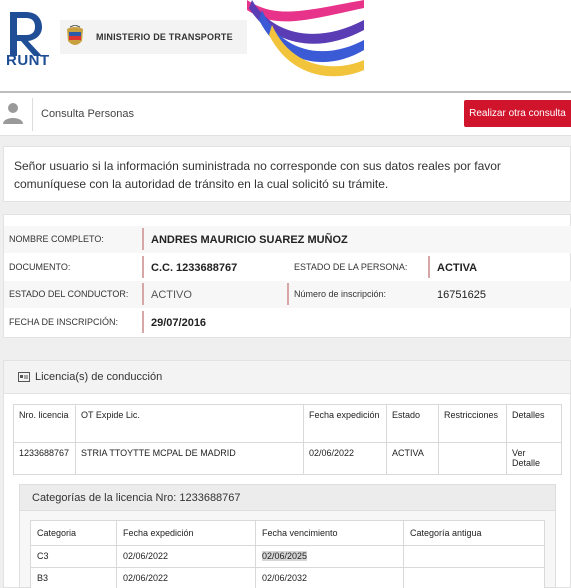  What do you see at coordinates (287, 322) in the screenshot?
I see `inscription-date-row: FECHA DE INSCRIPCIÓN: 29/07/2016` at bounding box center [287, 322].